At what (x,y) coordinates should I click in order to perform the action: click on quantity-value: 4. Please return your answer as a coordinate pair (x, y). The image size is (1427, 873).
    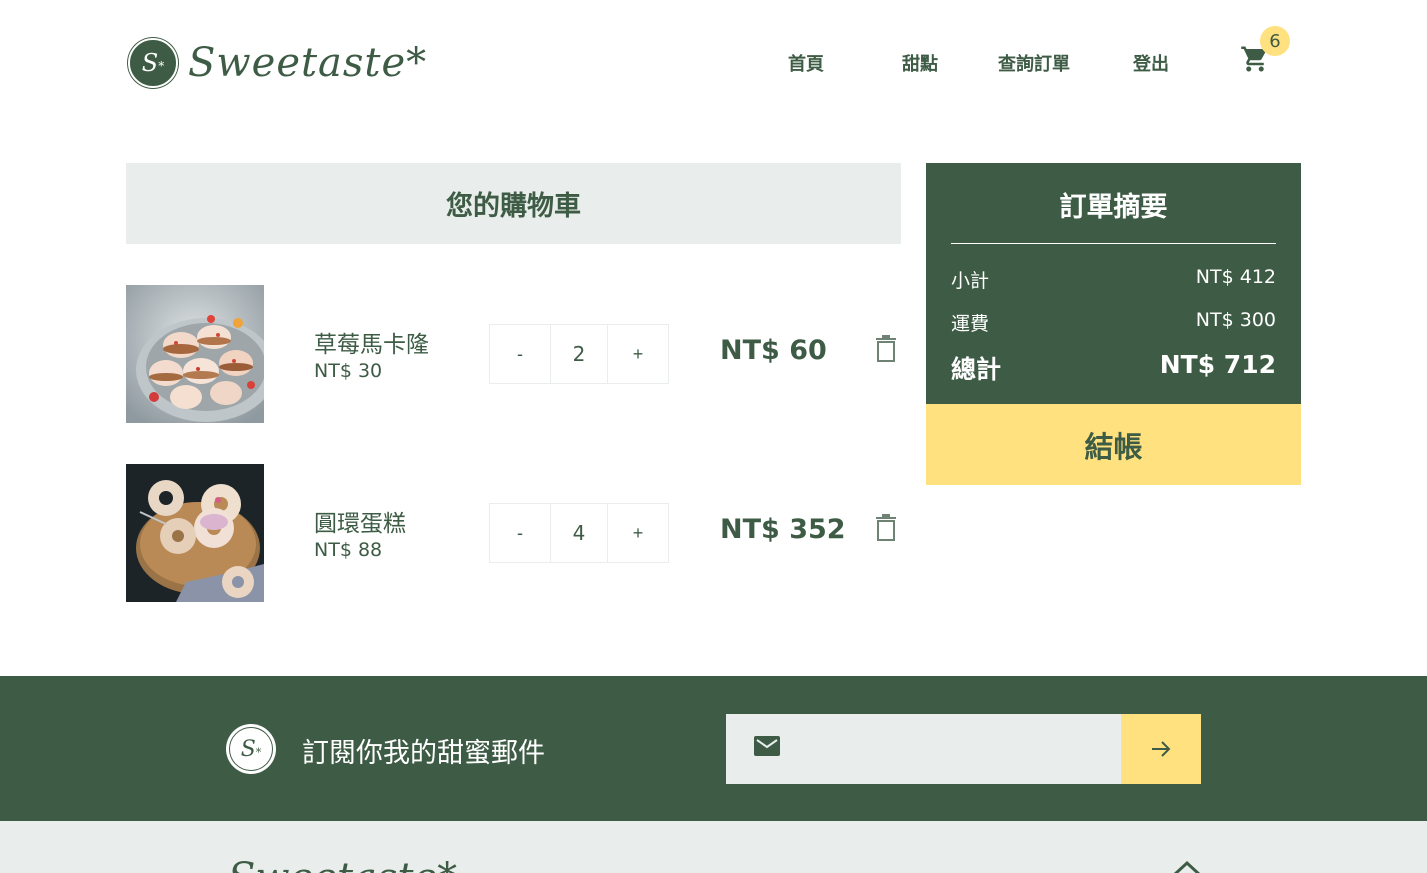
    Looking at the image, I should click on (579, 533).